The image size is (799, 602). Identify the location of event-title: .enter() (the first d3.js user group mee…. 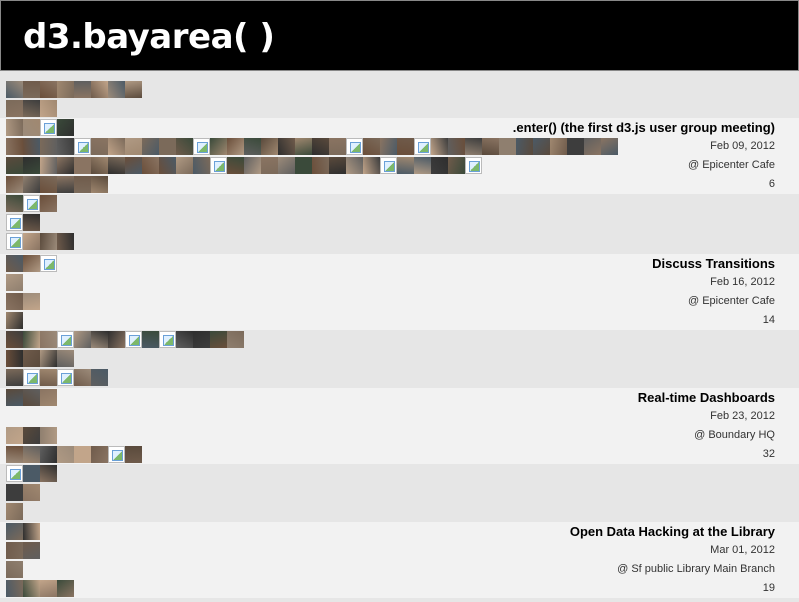
(644, 127).